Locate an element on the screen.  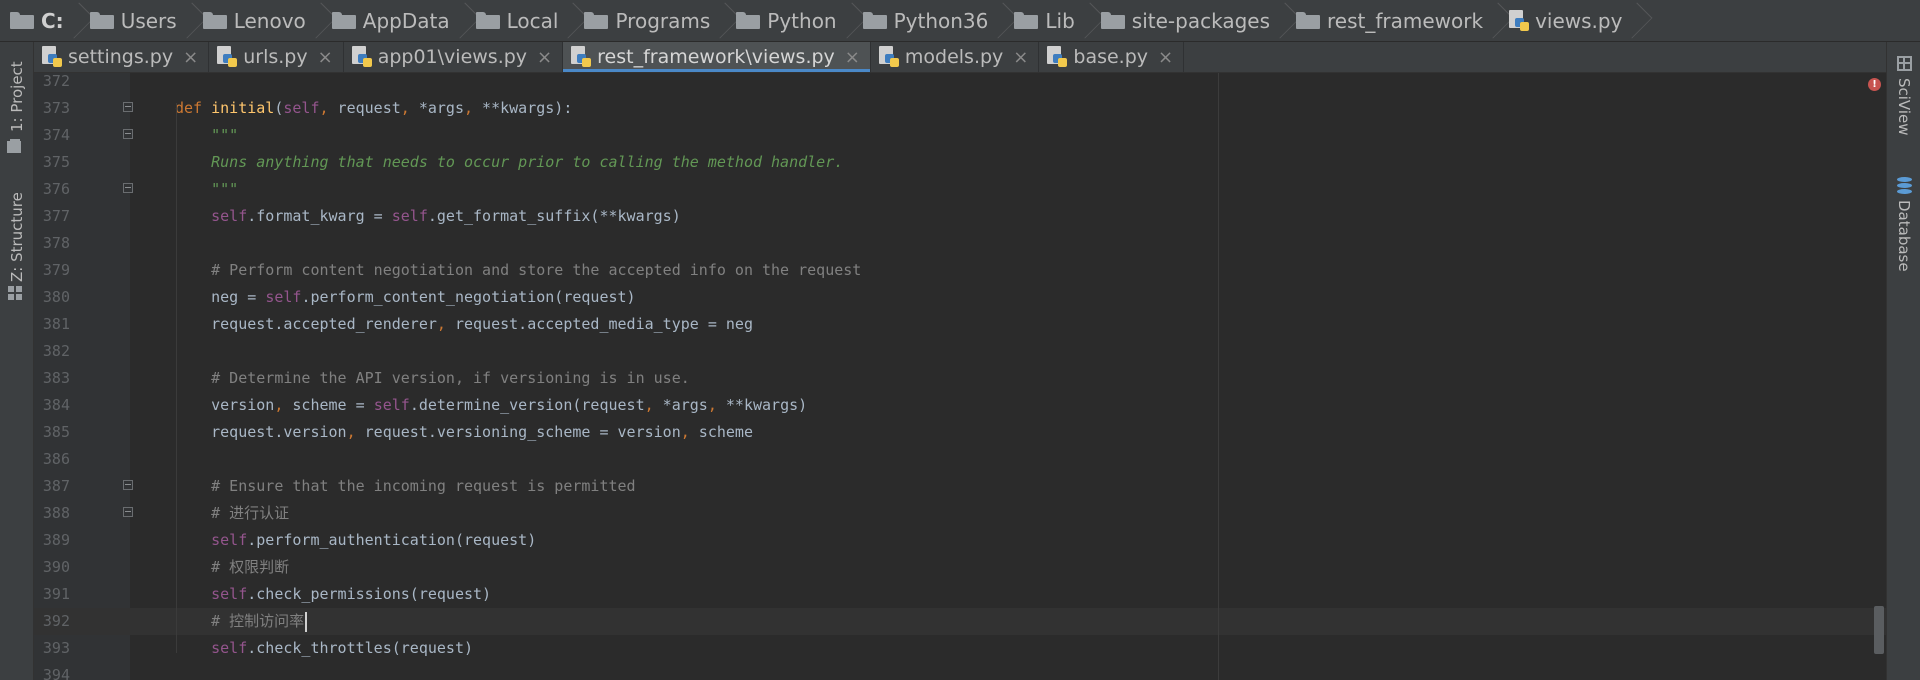
code-line: 391 self.check_permissions(request) is located at coordinates (960, 594).